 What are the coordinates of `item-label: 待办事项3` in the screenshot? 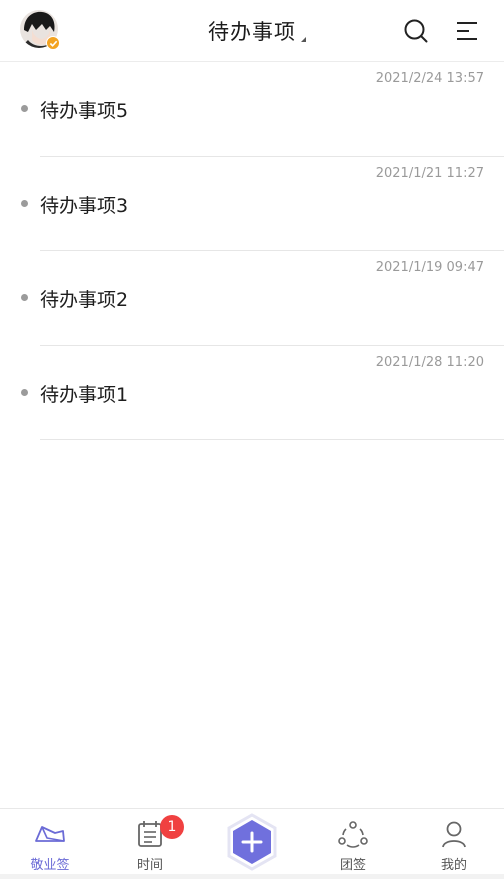 It's located at (84, 205).